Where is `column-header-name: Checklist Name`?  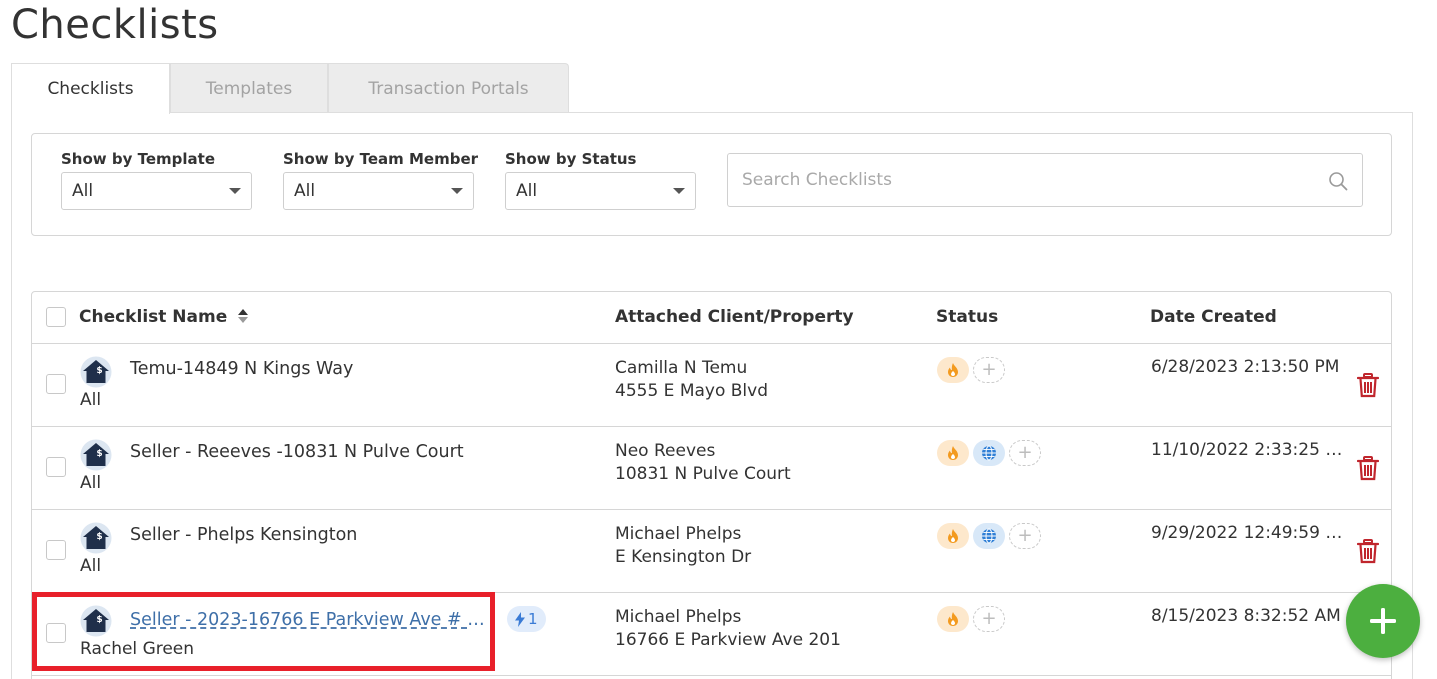 column-header-name: Checklist Name is located at coordinates (164, 317).